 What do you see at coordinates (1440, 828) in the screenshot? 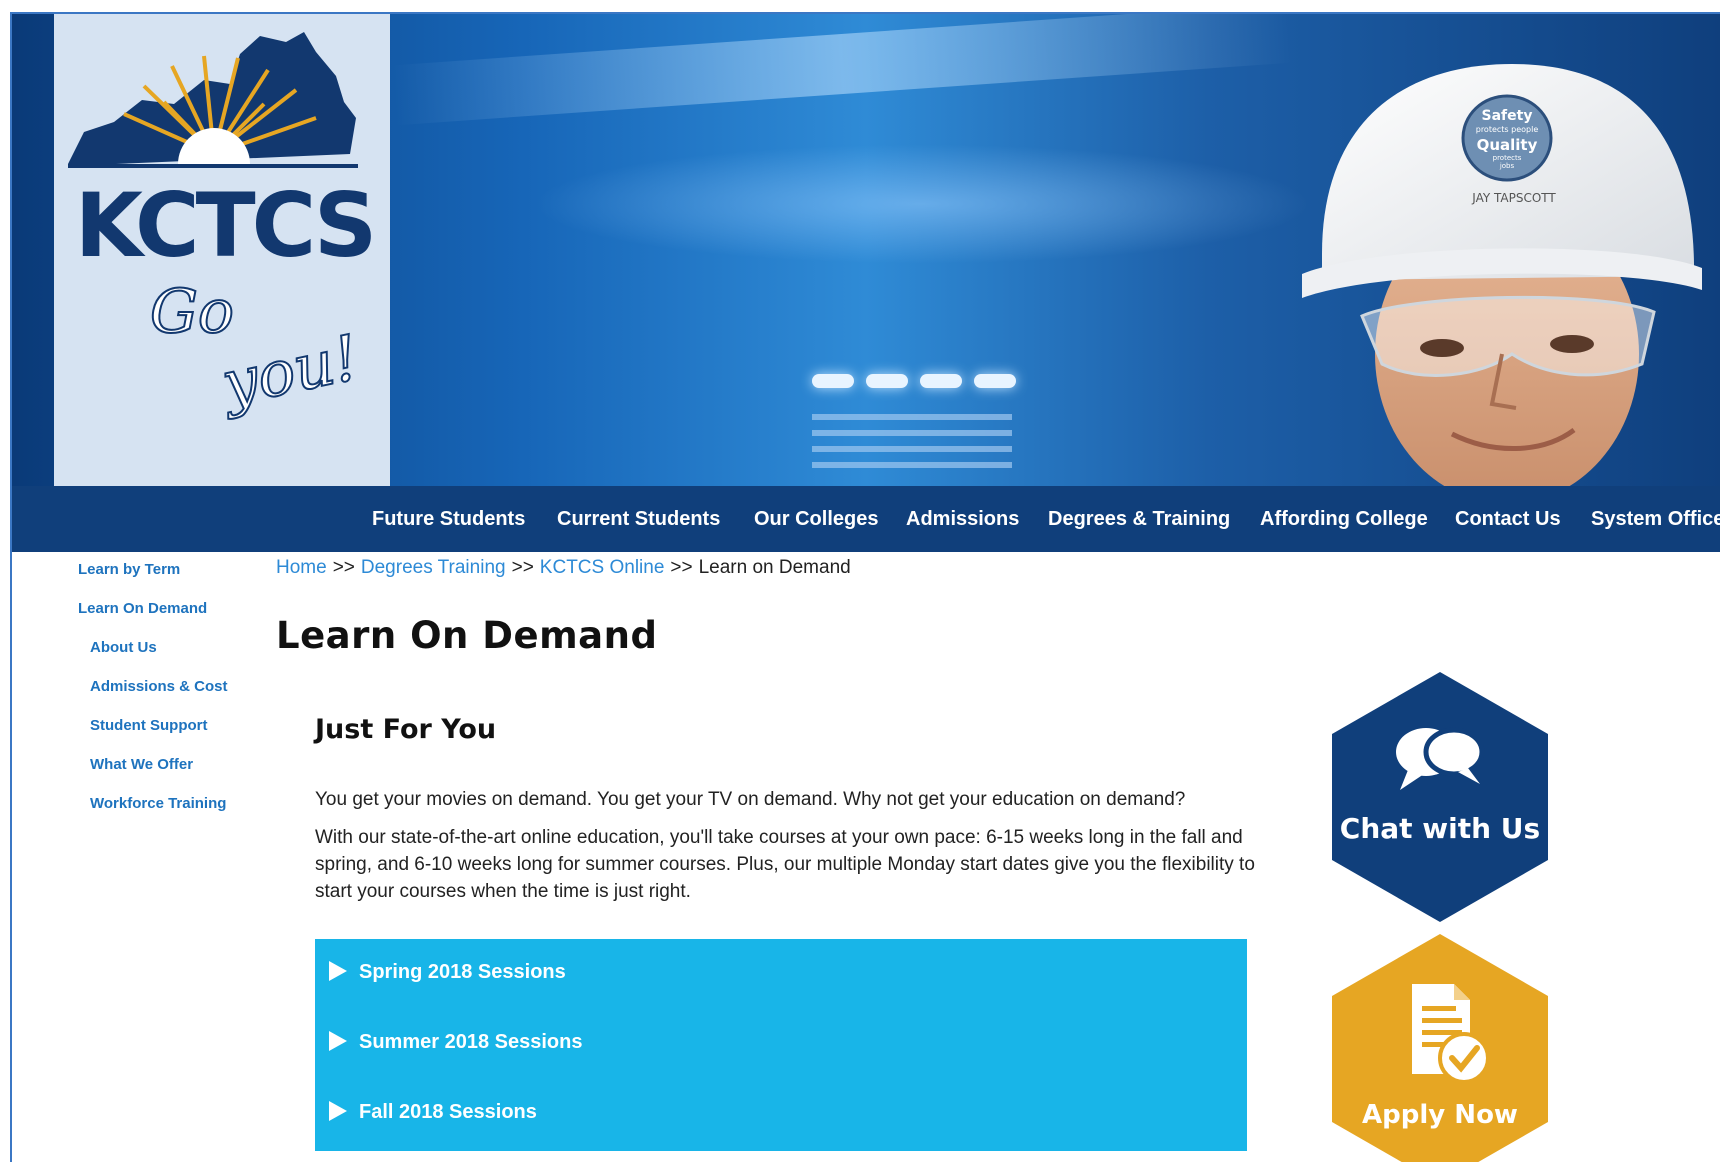
I see `chat-label: Chat with Us` at bounding box center [1440, 828].